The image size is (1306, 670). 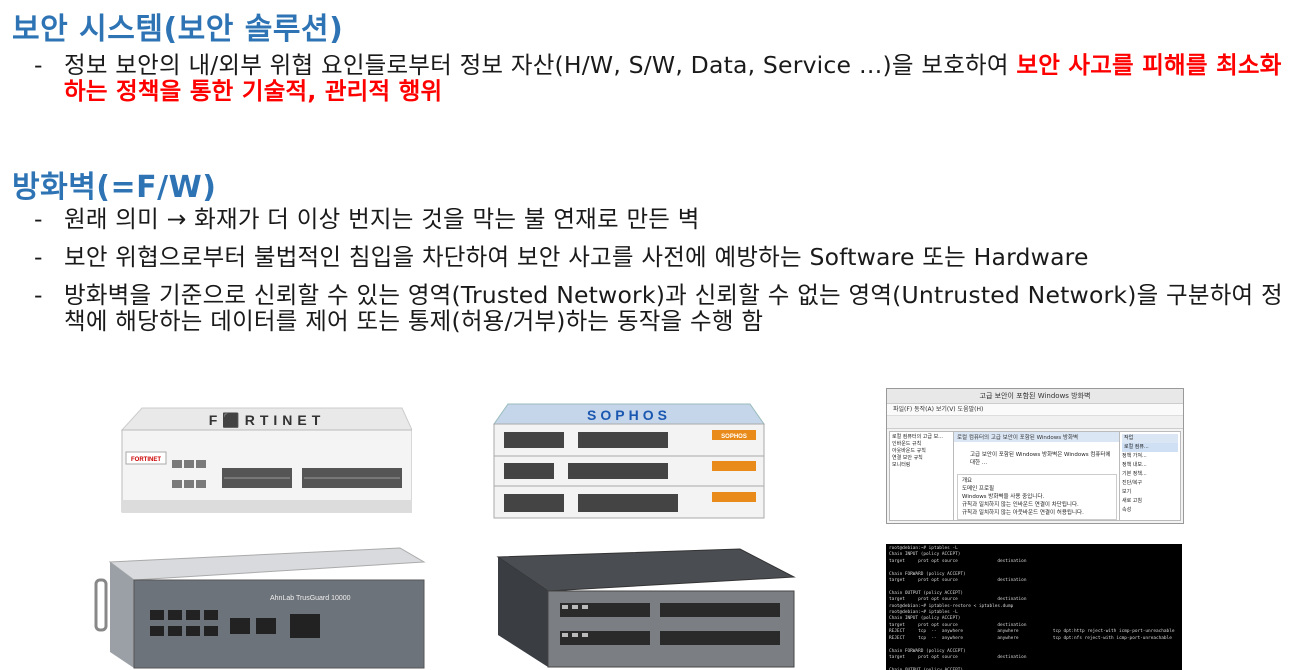 I want to click on win-title: 고급 보안이 포함된 Windows 방화벽, so click(x=1035, y=396).